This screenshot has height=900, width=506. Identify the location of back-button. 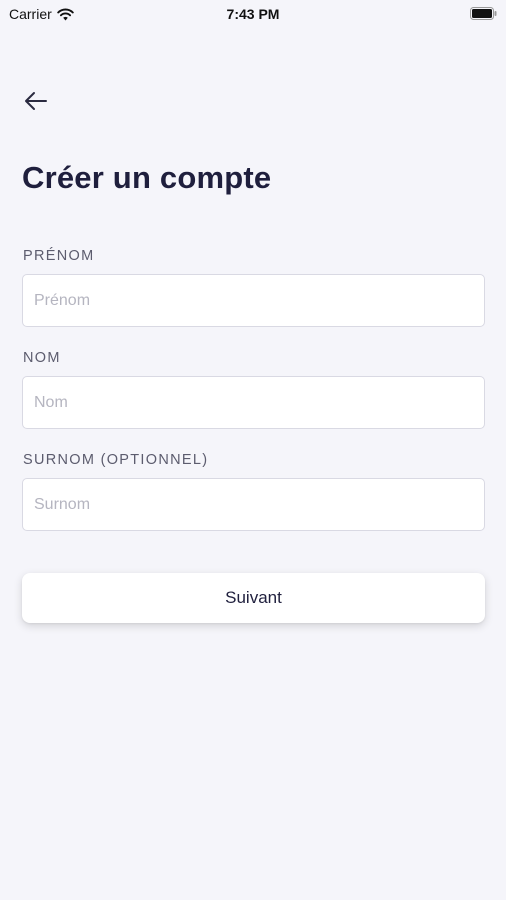
(36, 101).